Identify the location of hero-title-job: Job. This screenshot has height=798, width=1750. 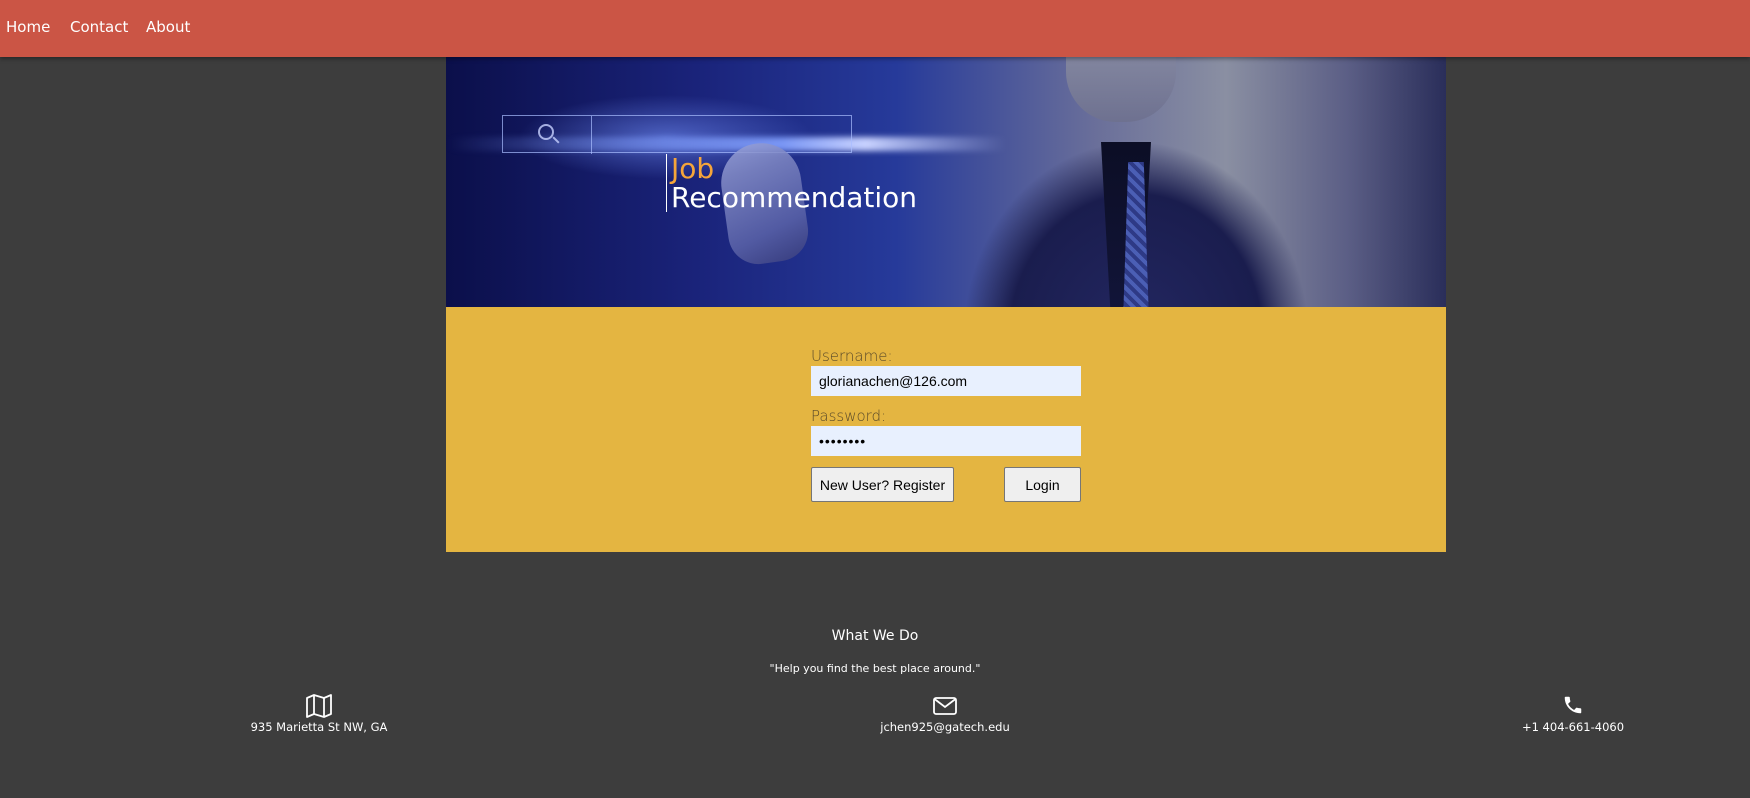
(693, 168).